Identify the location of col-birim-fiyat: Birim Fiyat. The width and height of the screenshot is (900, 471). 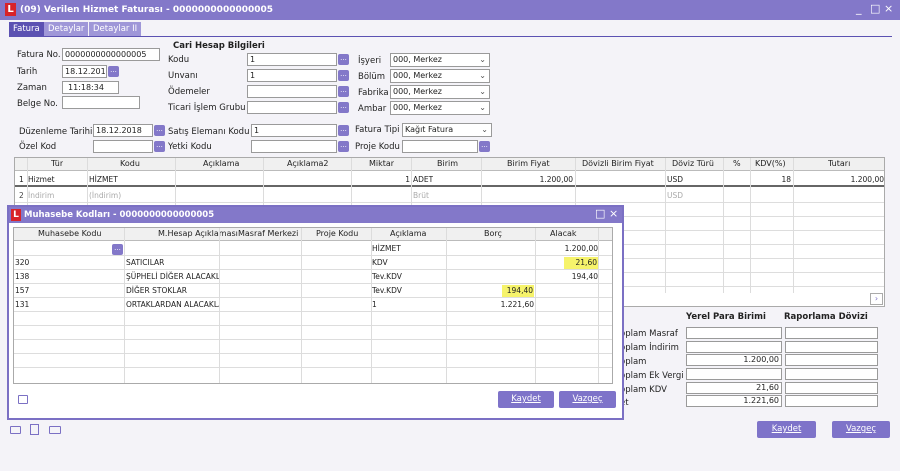
(528, 164).